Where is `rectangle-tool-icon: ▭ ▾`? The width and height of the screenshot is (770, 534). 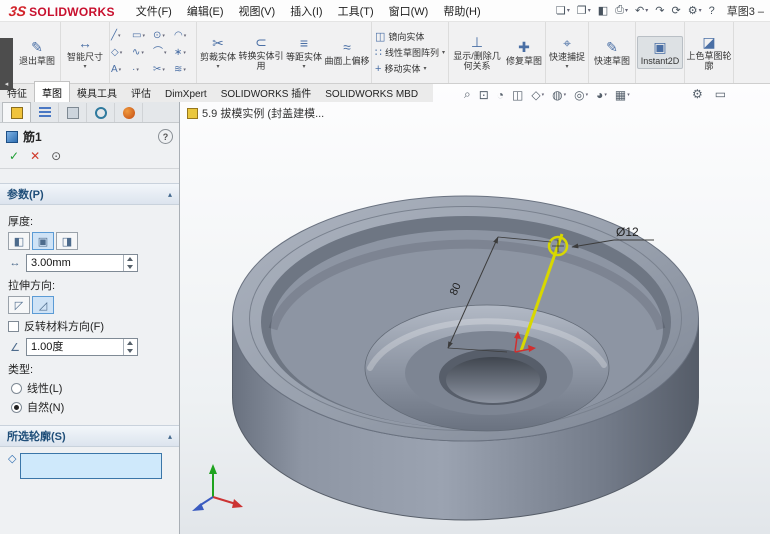
rectangle-tool-icon: ▭ ▾ is located at coordinates (142, 36).